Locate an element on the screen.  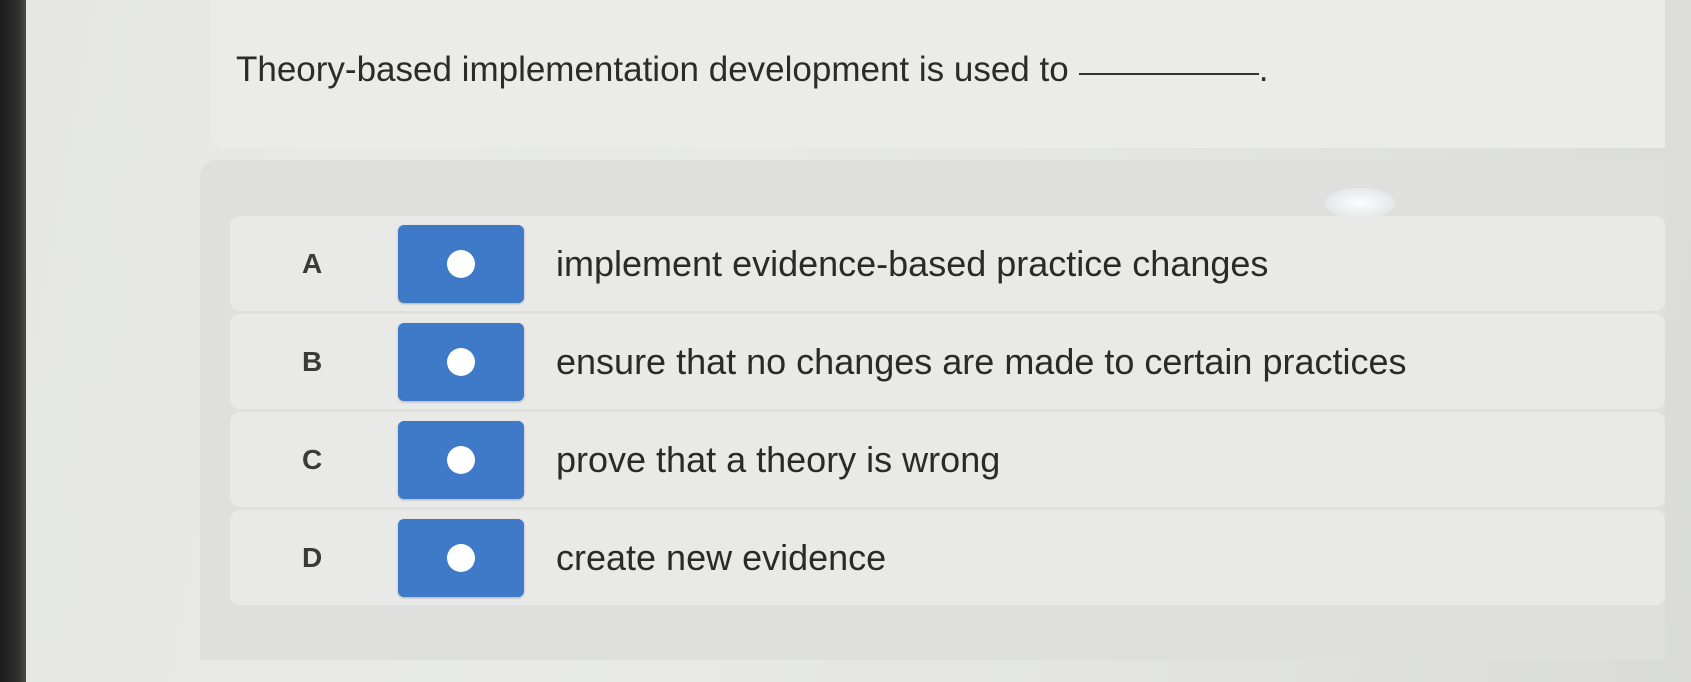
answer-blank is located at coordinates (1168, 74).